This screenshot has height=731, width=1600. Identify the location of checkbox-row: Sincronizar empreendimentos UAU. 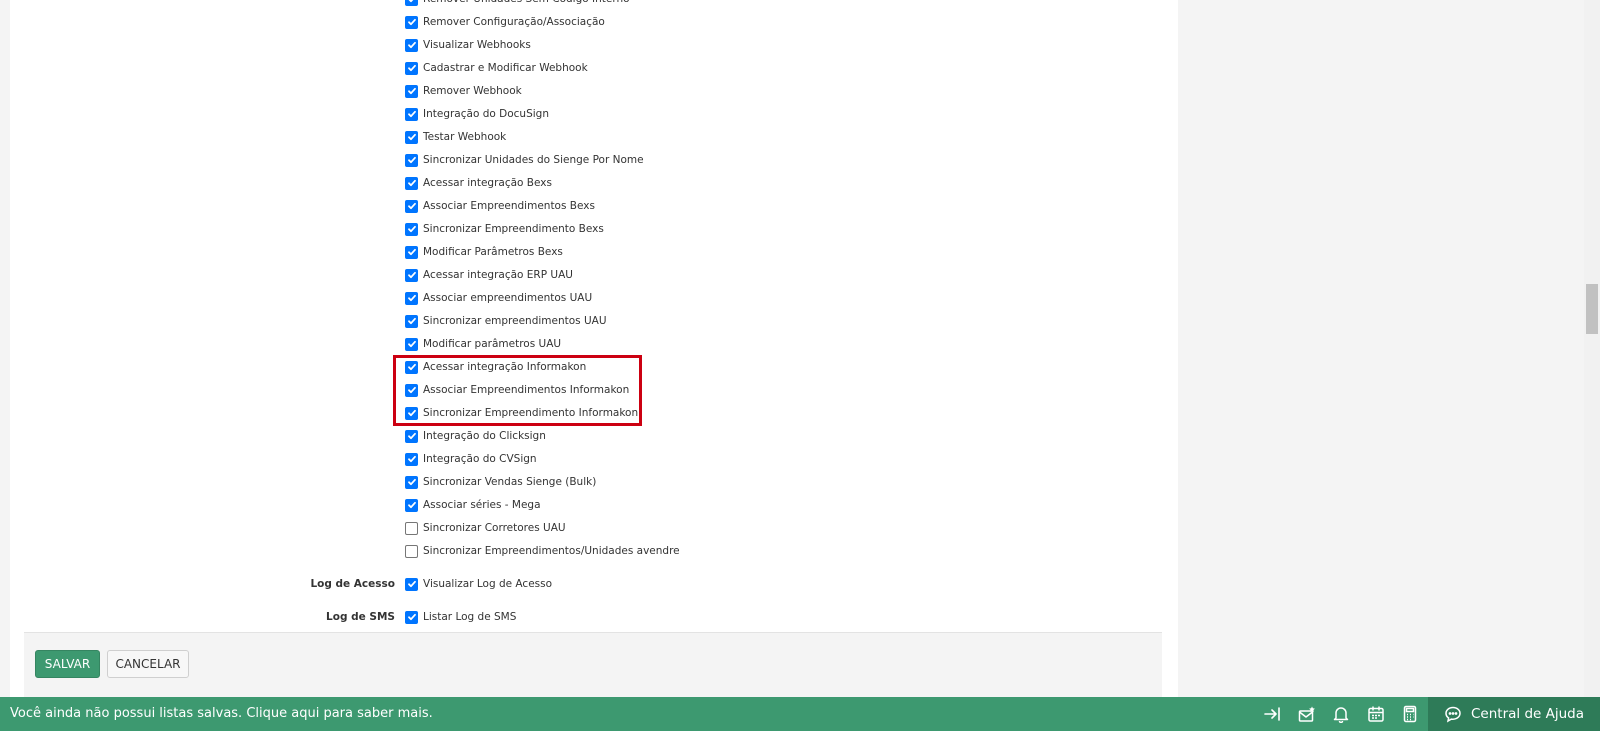
(555, 321).